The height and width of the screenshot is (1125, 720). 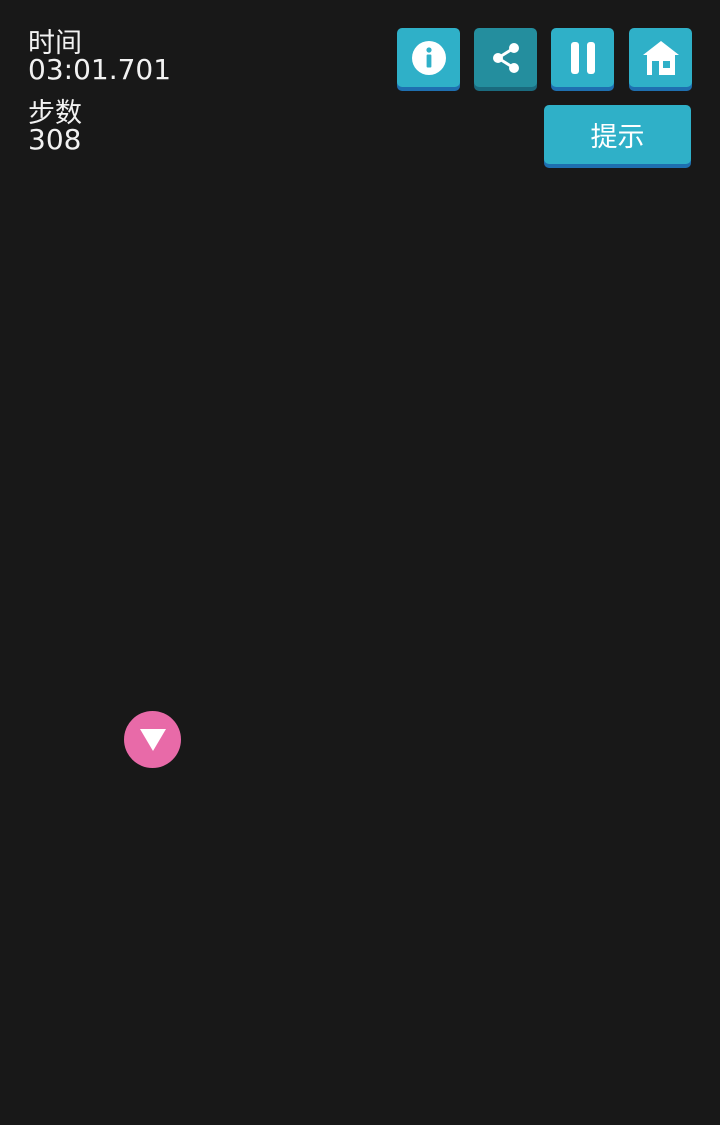 What do you see at coordinates (55, 139) in the screenshot?
I see `steps-value: 308` at bounding box center [55, 139].